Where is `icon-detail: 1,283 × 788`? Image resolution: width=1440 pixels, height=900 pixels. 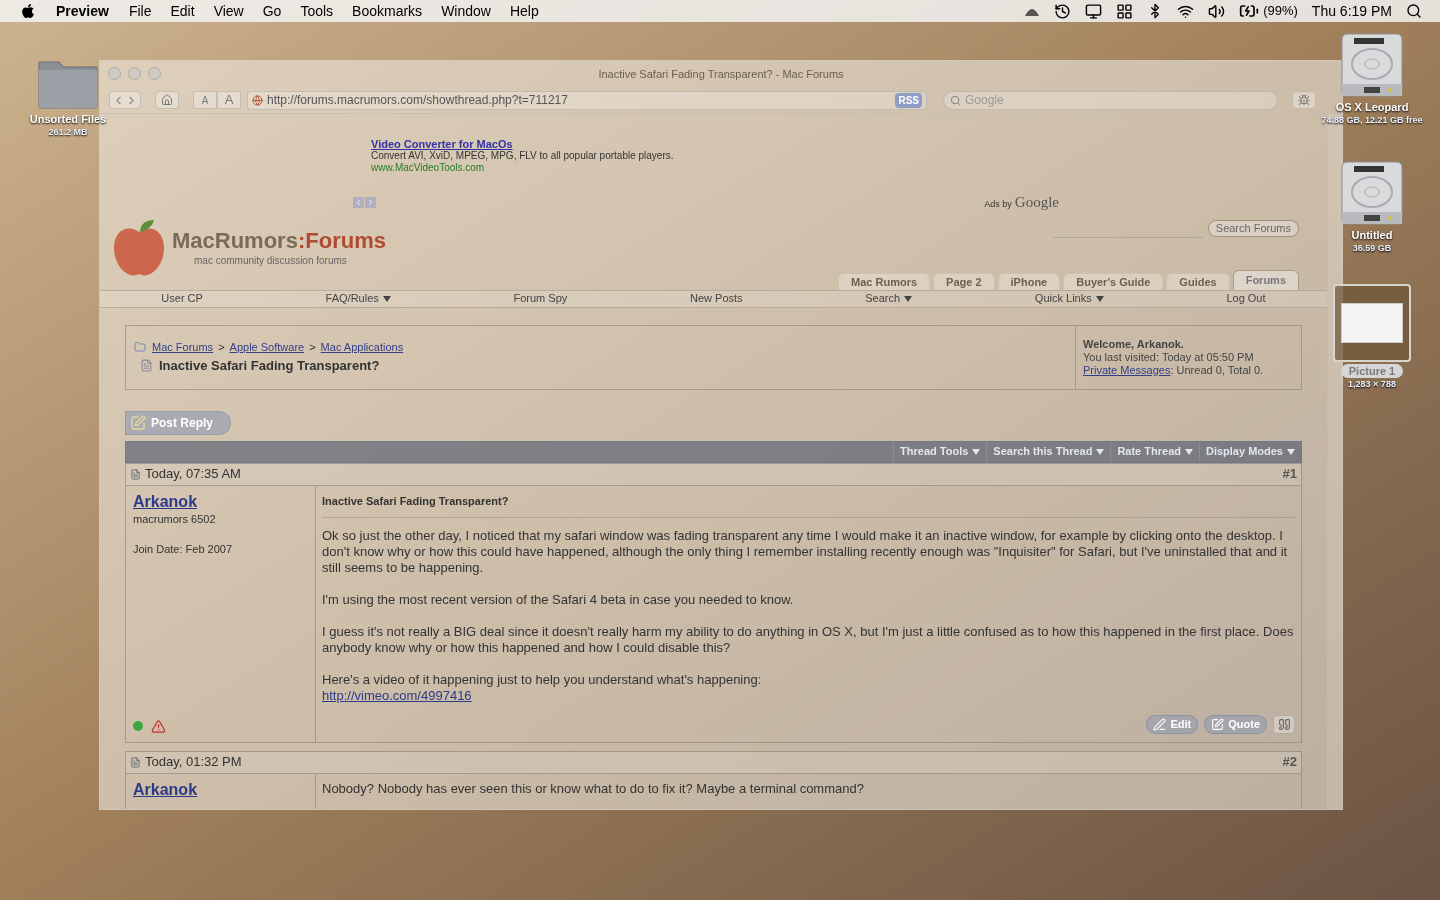 icon-detail: 1,283 × 788 is located at coordinates (1372, 384).